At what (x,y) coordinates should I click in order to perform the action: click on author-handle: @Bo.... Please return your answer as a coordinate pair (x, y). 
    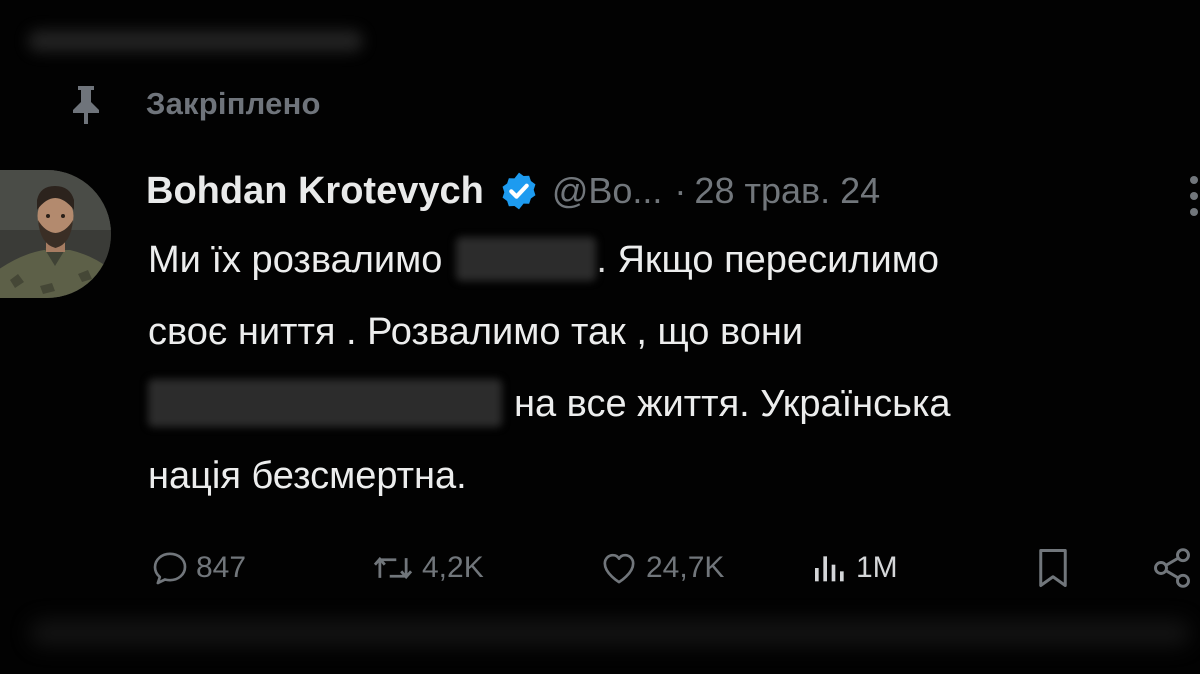
    Looking at the image, I should click on (607, 191).